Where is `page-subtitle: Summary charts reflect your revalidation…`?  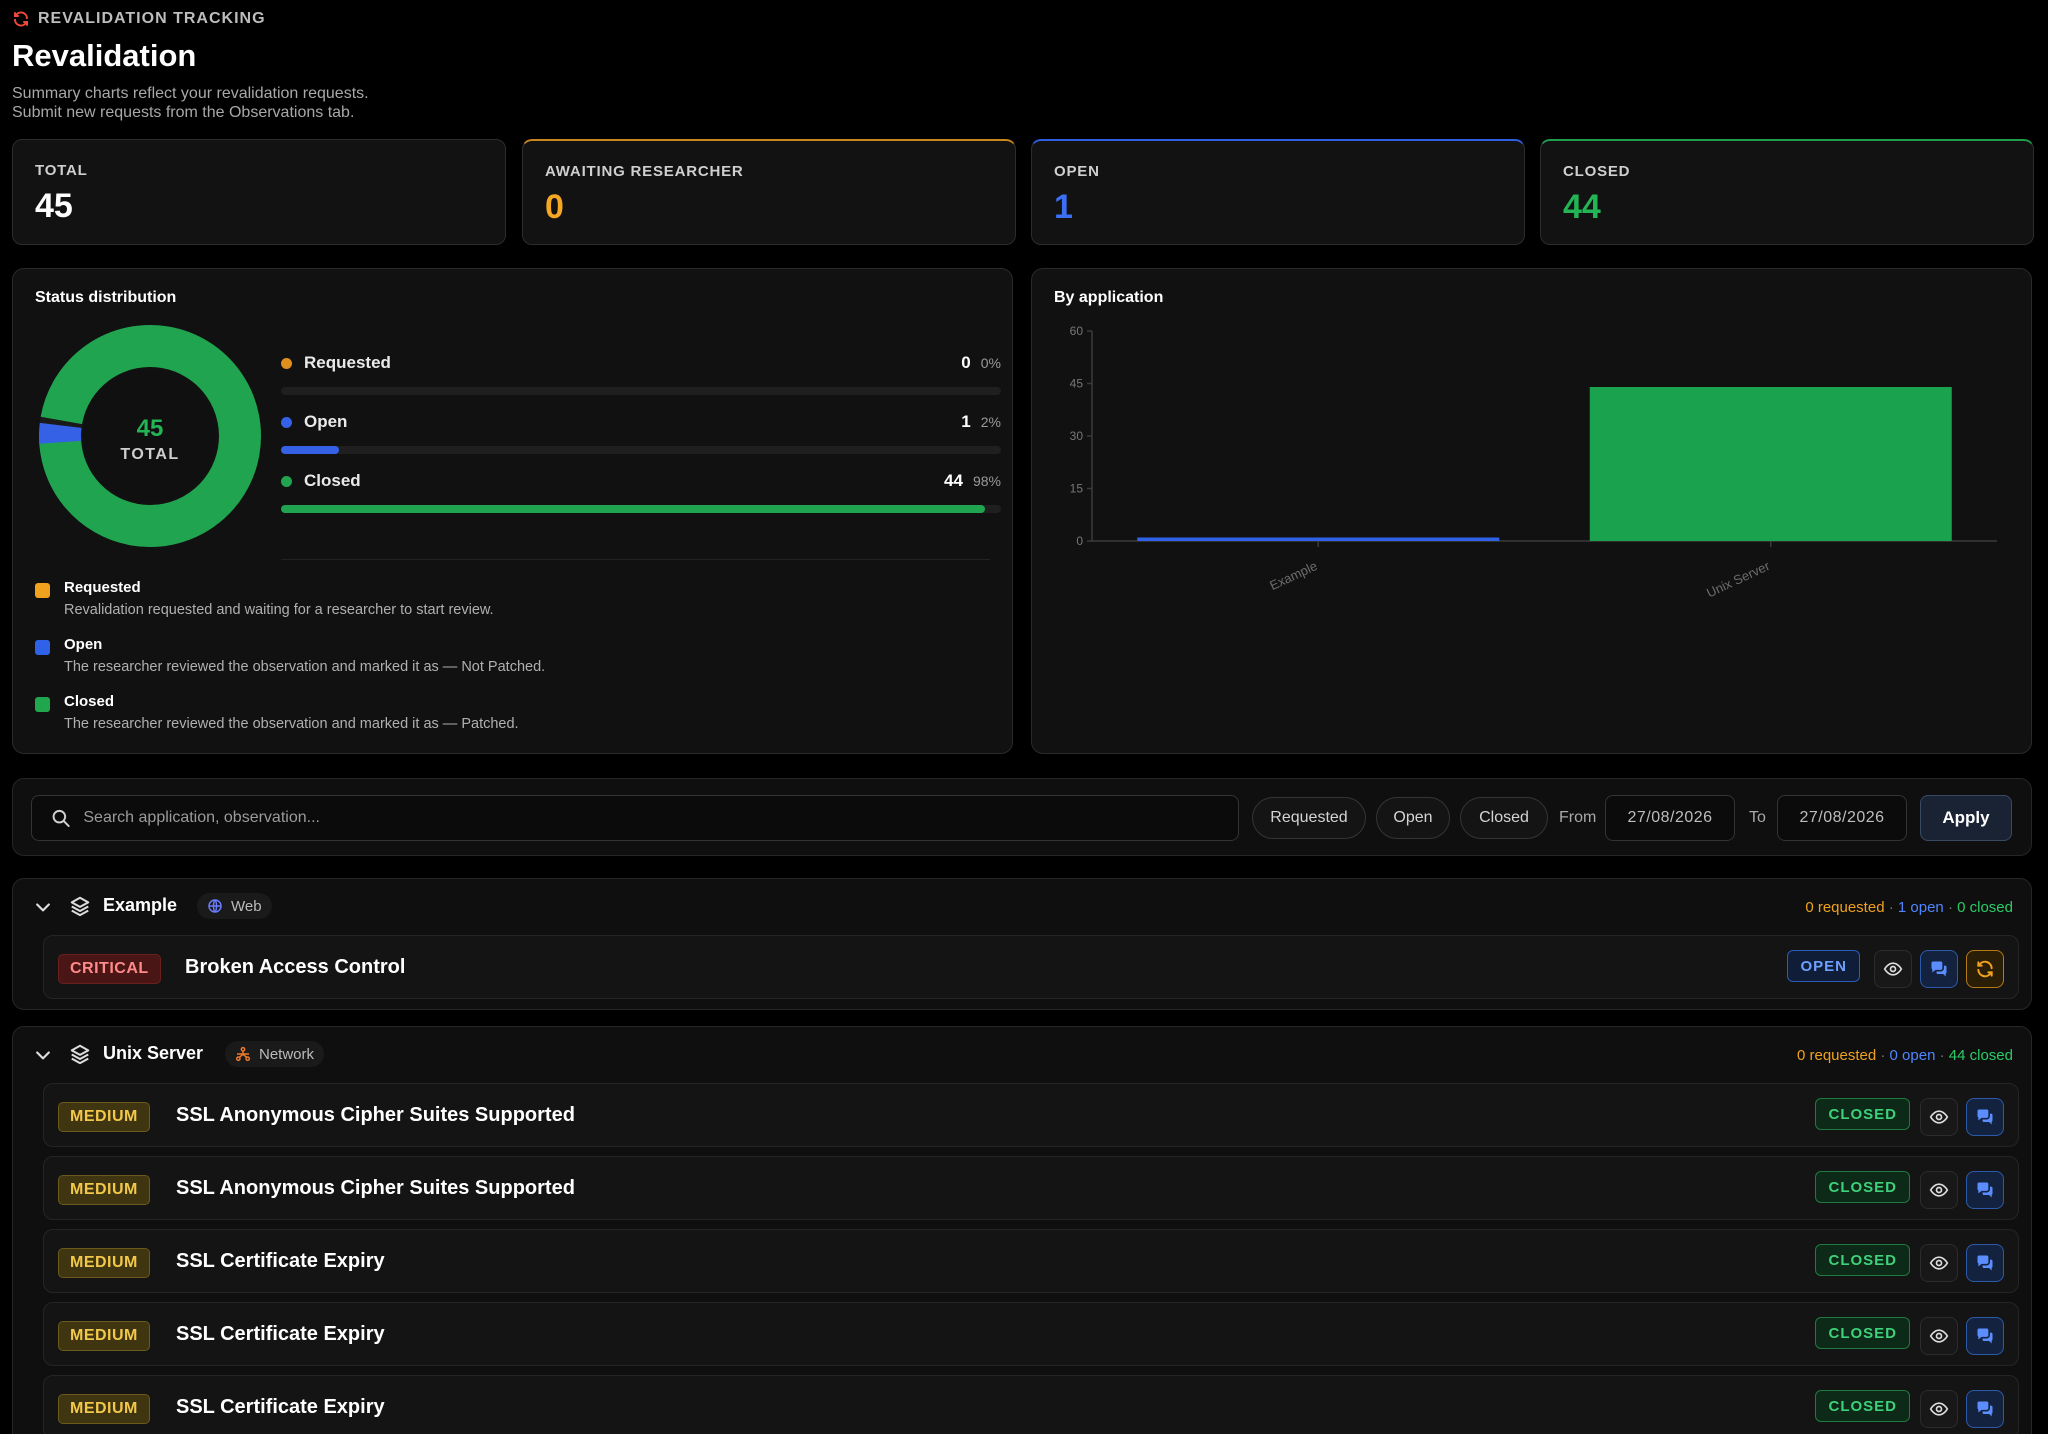 page-subtitle: Summary charts reflect your revalidation… is located at coordinates (190, 103).